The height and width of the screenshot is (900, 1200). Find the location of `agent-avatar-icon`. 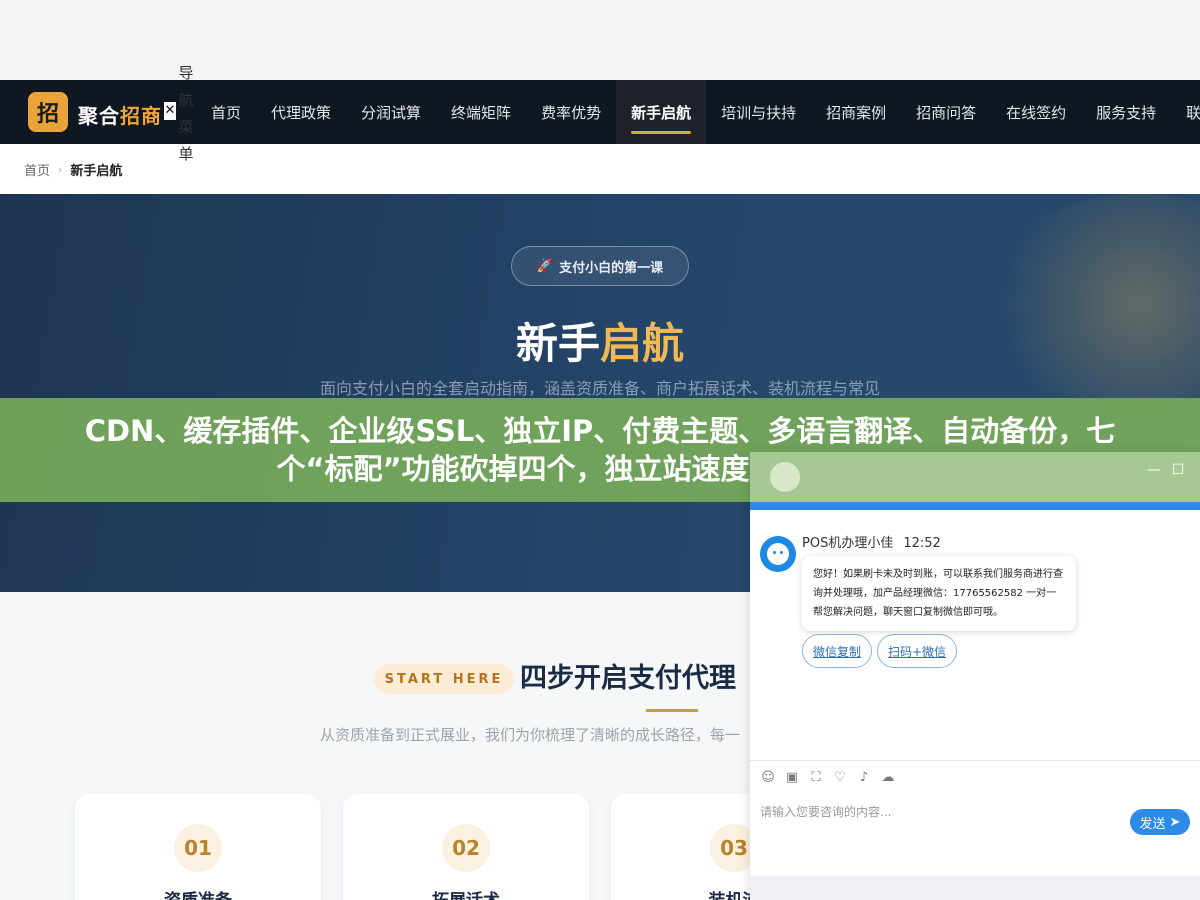

agent-avatar-icon is located at coordinates (778, 554).